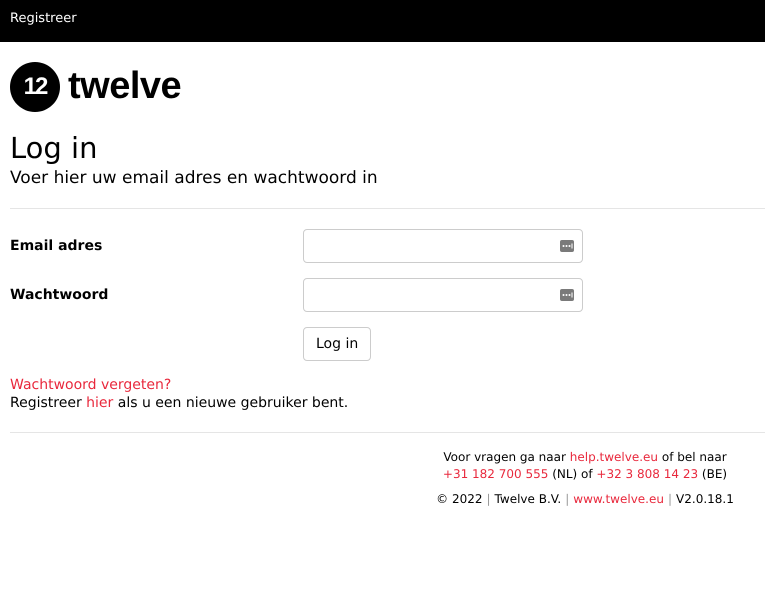 The width and height of the screenshot is (765, 590). What do you see at coordinates (337, 344) in the screenshot?
I see `login-button: Log in` at bounding box center [337, 344].